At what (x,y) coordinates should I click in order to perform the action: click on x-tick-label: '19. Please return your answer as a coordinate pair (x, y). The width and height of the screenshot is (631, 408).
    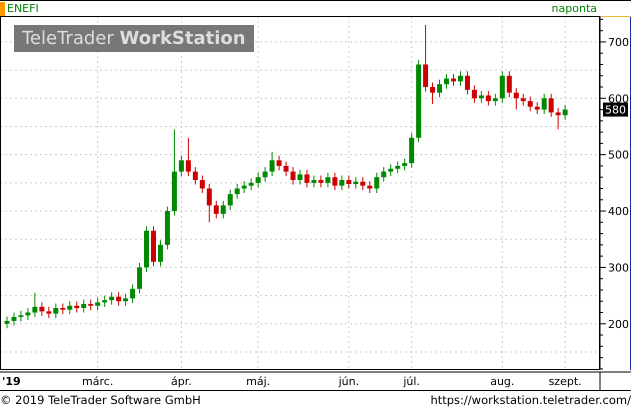
    Looking at the image, I should click on (11, 381).